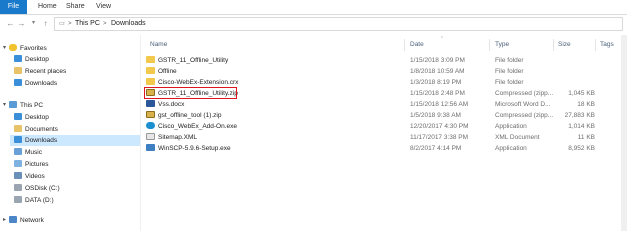 Image resolution: width=627 pixels, height=240 pixels. What do you see at coordinates (46, 71) in the screenshot?
I see `nav-label: Recent places` at bounding box center [46, 71].